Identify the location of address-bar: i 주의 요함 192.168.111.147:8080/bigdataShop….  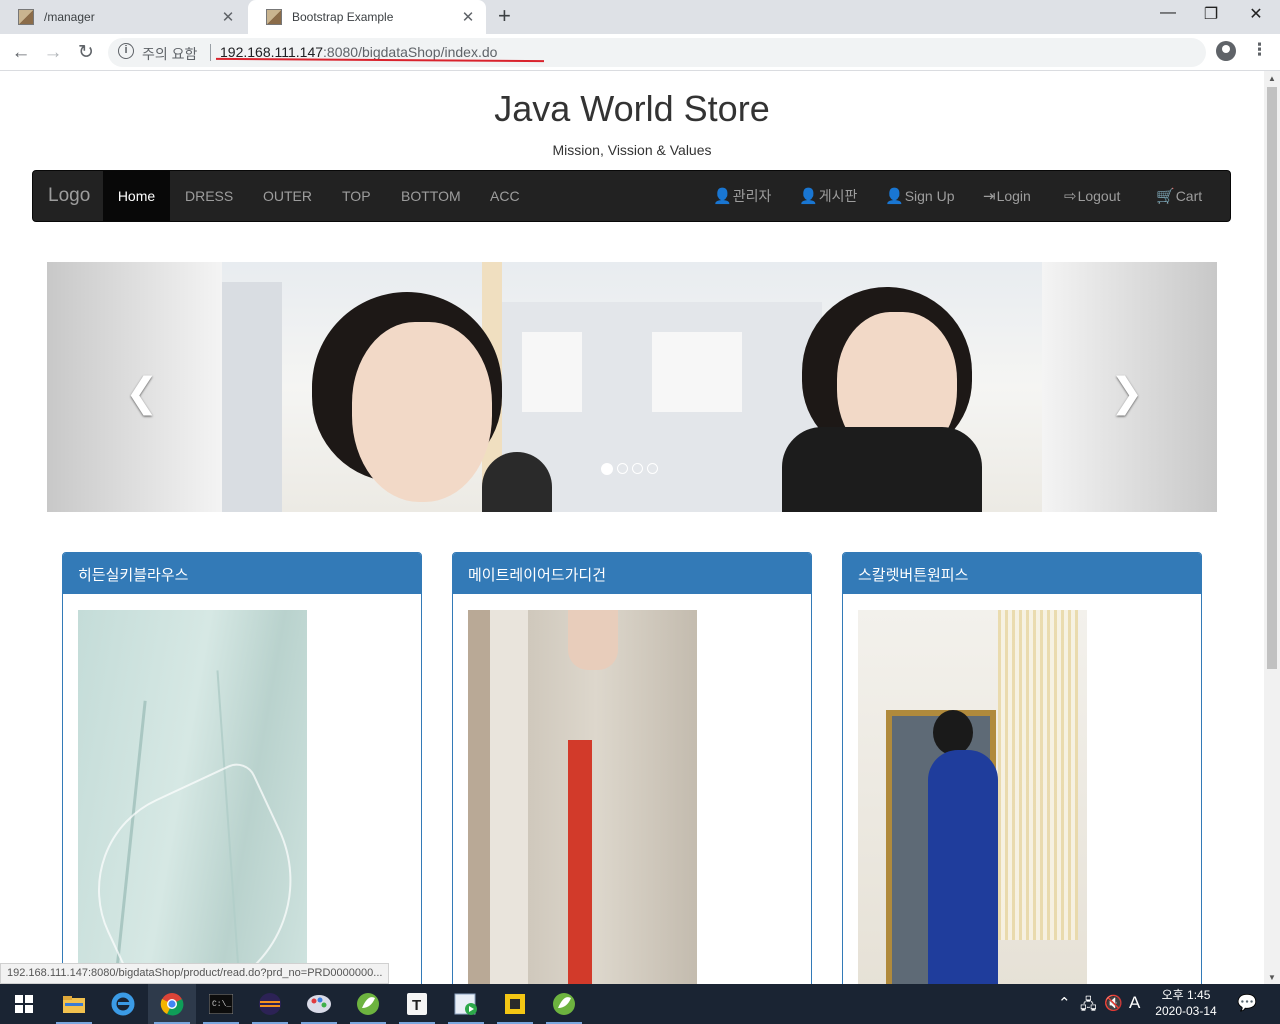
(657, 52).